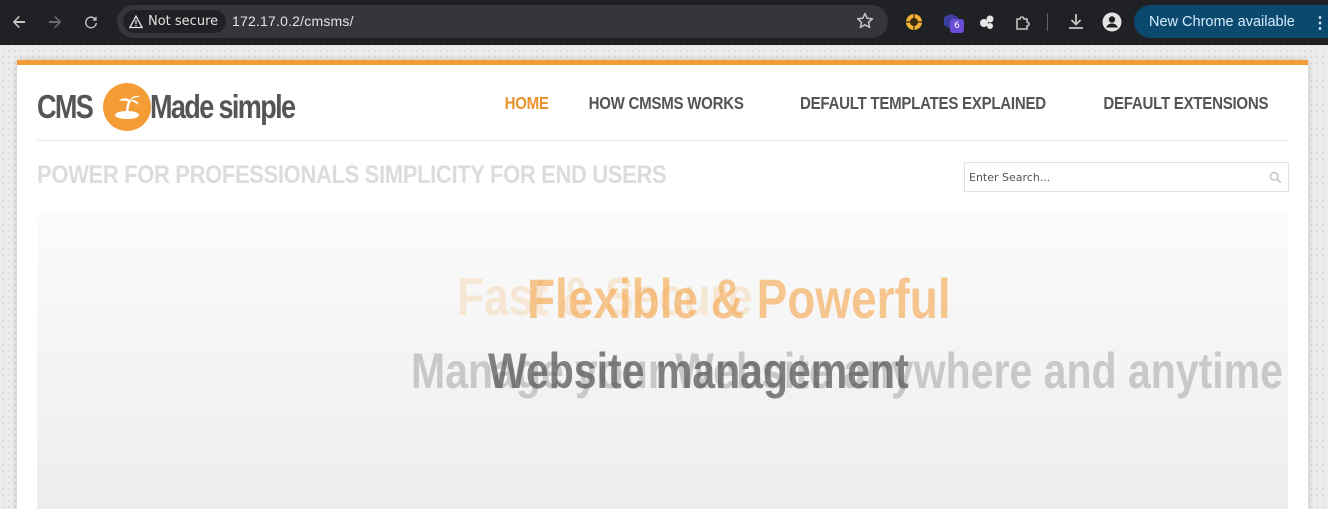 The width and height of the screenshot is (1328, 509). Describe the element at coordinates (987, 22) in the screenshot. I see `extension-circles-icon` at that location.